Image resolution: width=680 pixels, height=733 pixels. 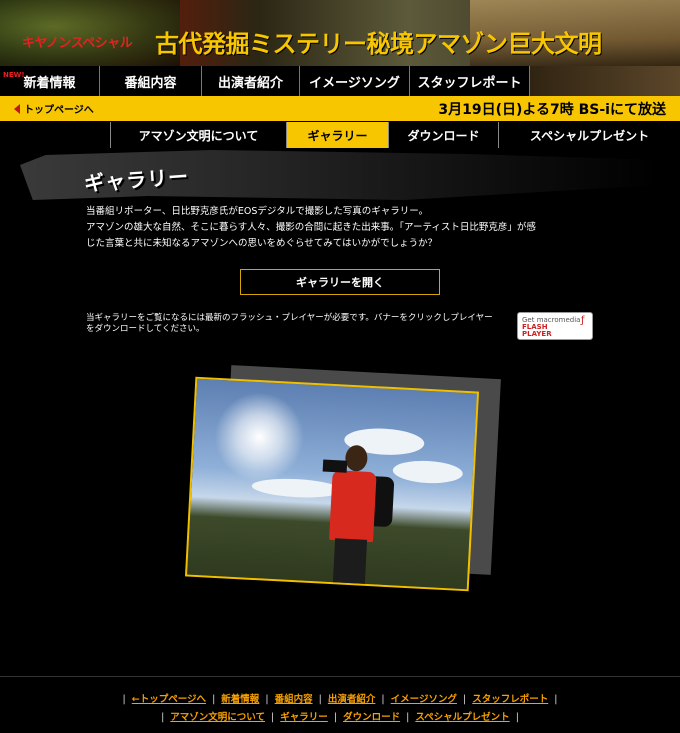 What do you see at coordinates (589, 135) in the screenshot?
I see `tab-special-present: スペシャルプレゼント` at bounding box center [589, 135].